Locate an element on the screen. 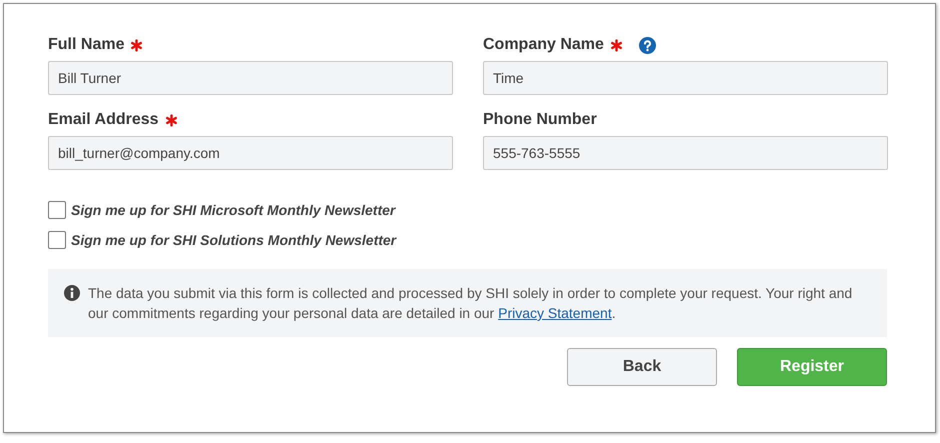 The image size is (940, 443). field-label: Full Name is located at coordinates (86, 45).